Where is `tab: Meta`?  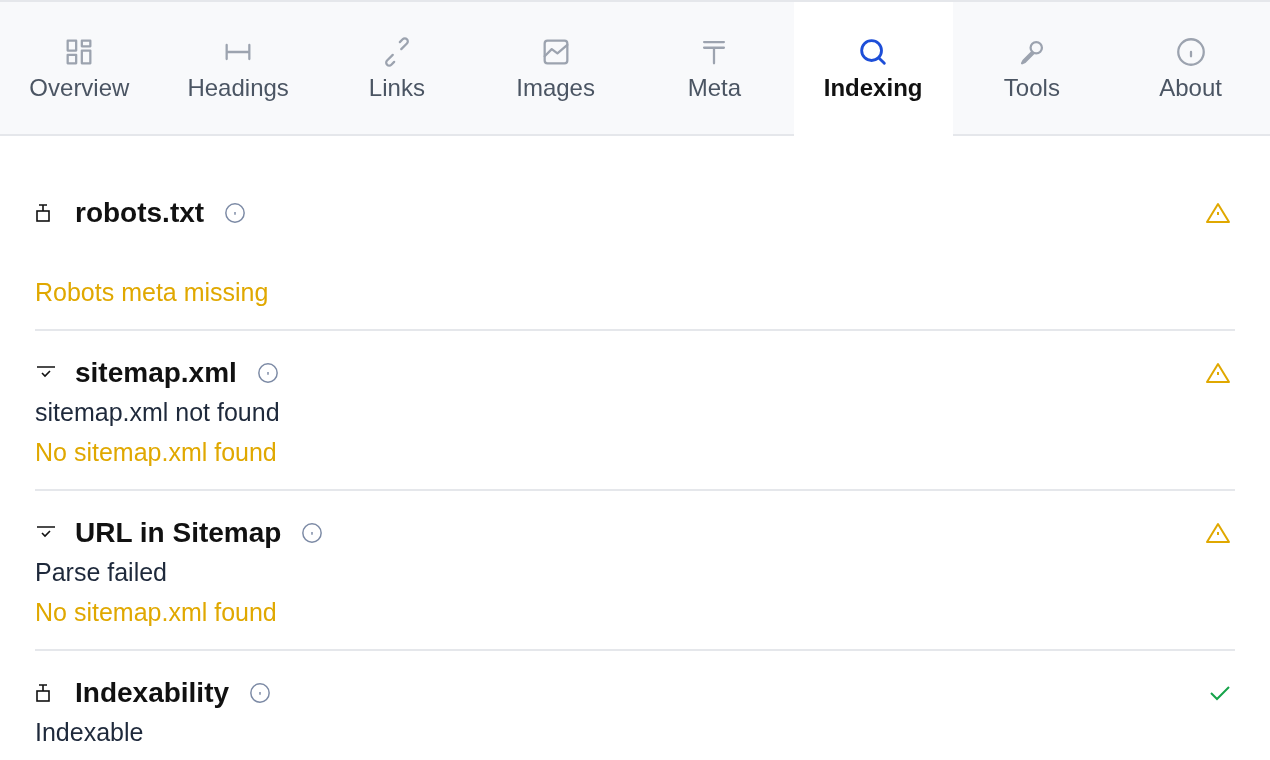
tab: Meta is located at coordinates (714, 69).